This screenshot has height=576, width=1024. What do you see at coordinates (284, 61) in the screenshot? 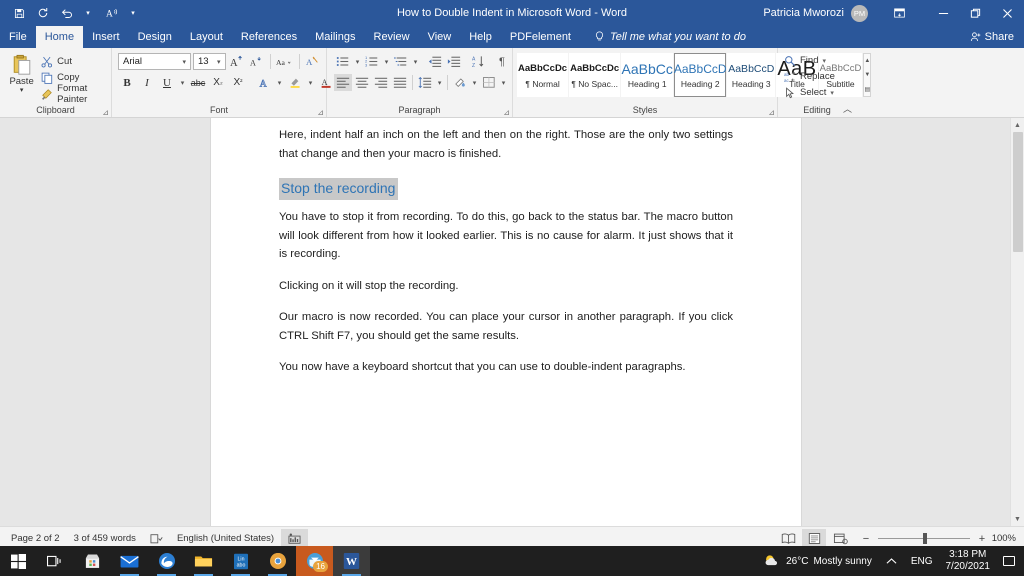
I see `change-case-icon: Aa` at bounding box center [284, 61].